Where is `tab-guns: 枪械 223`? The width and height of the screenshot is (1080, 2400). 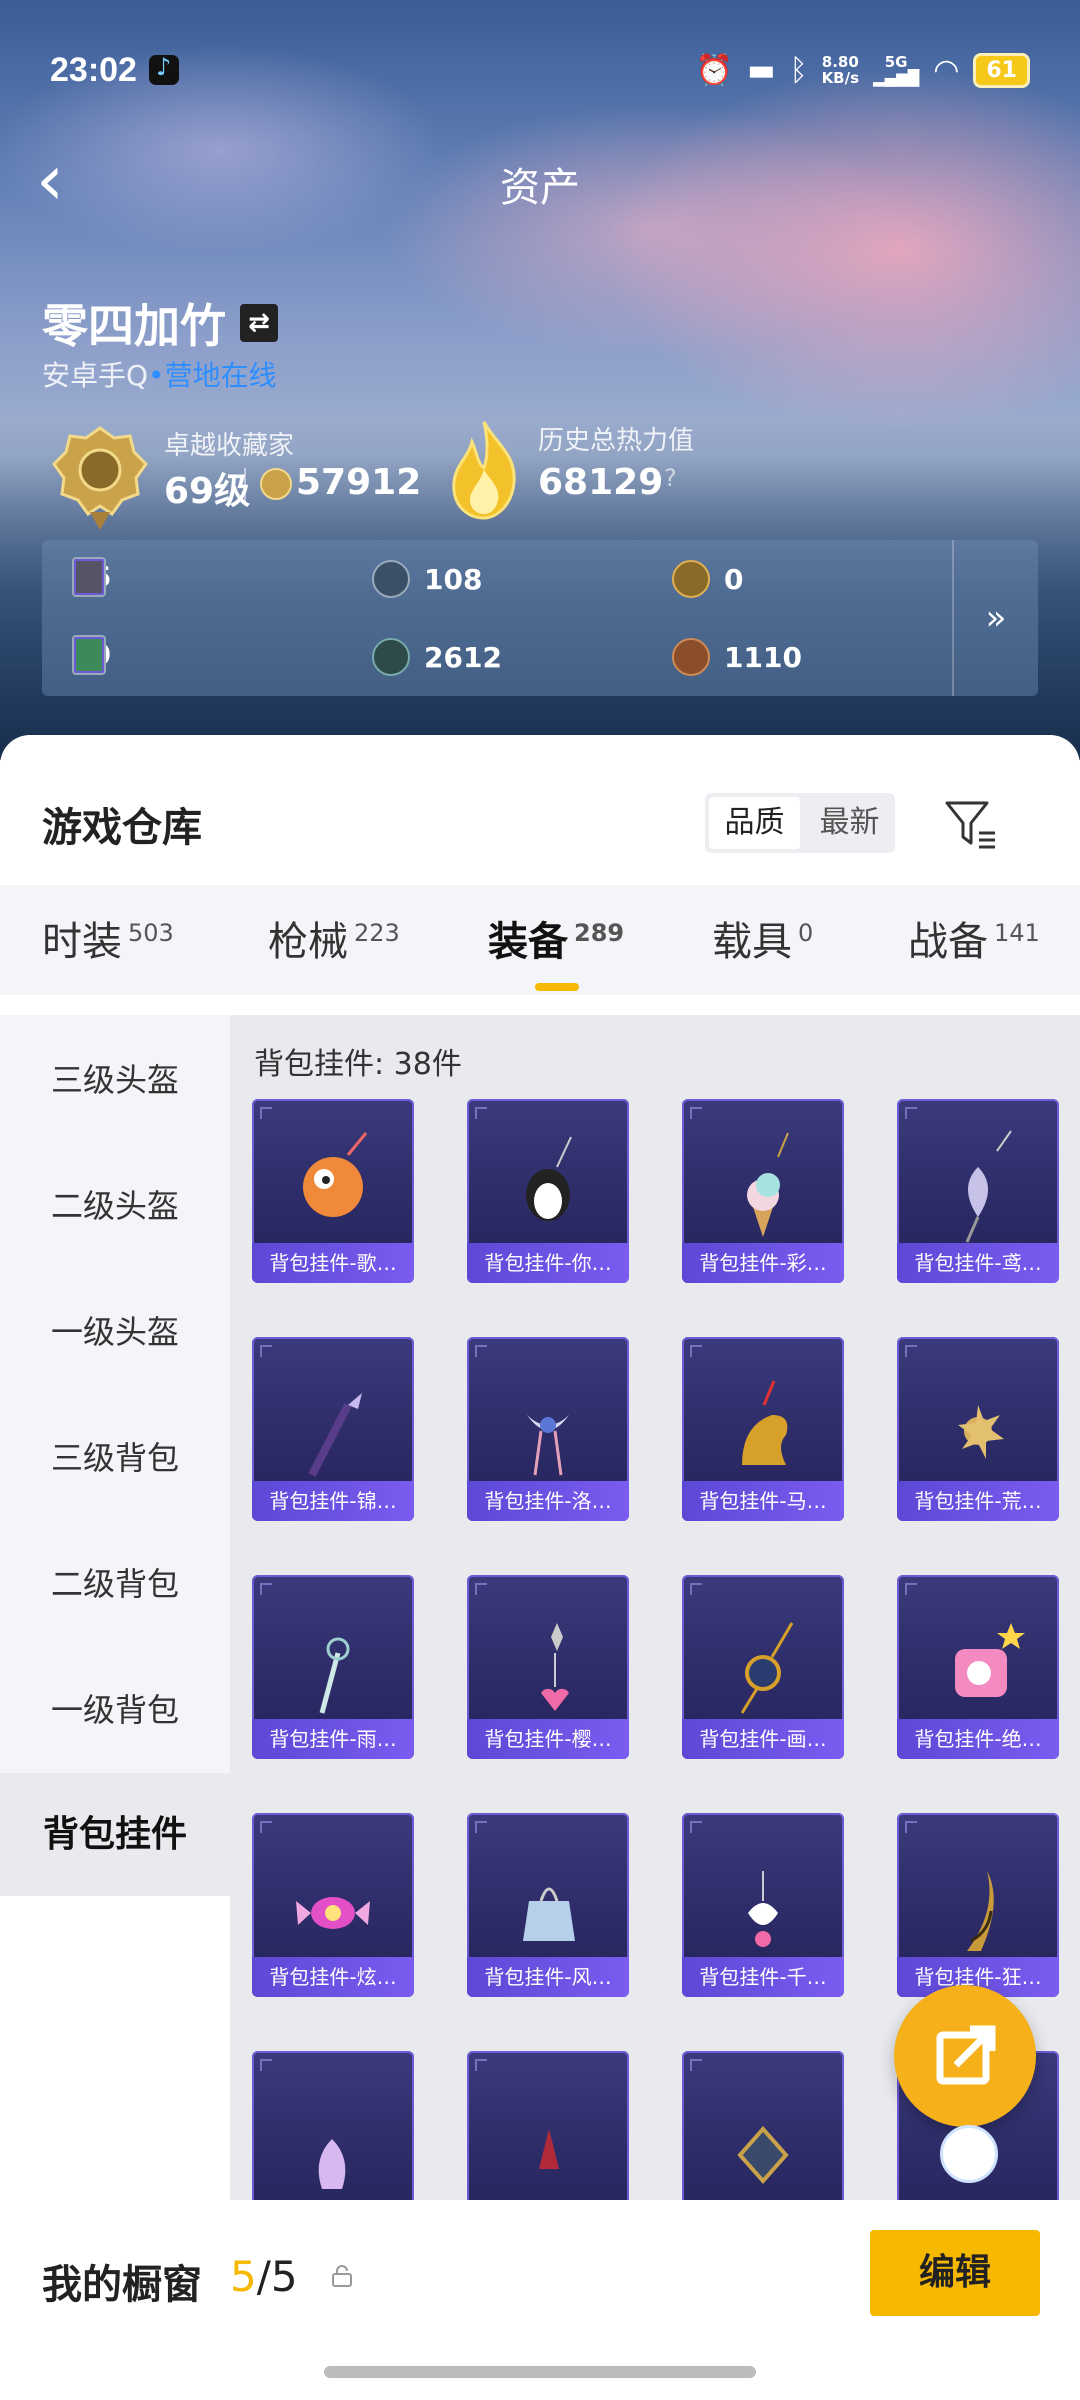
tab-guns: 枪械 223 is located at coordinates (334, 938).